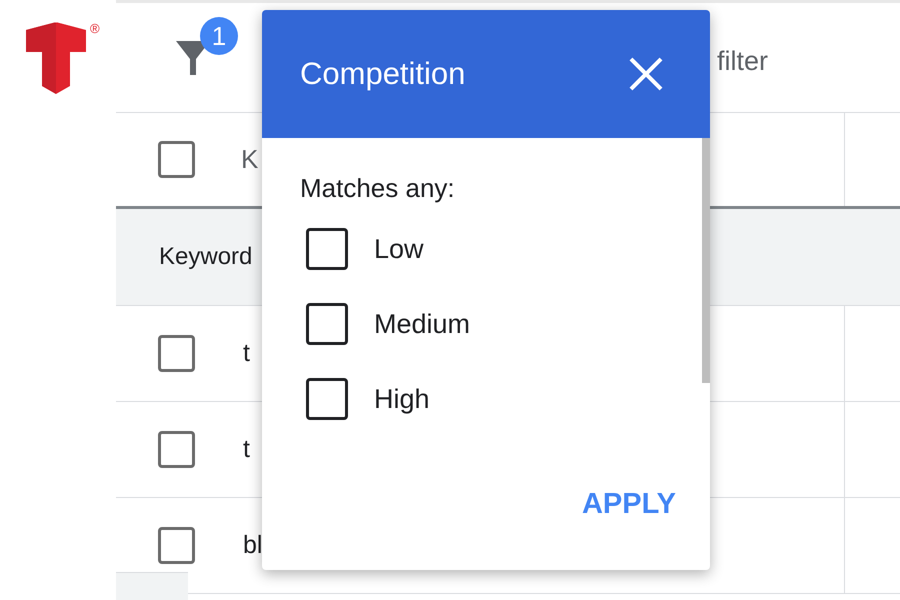 The width and height of the screenshot is (900, 600). What do you see at coordinates (205, 257) in the screenshot?
I see `group-label: Keyword` at bounding box center [205, 257].